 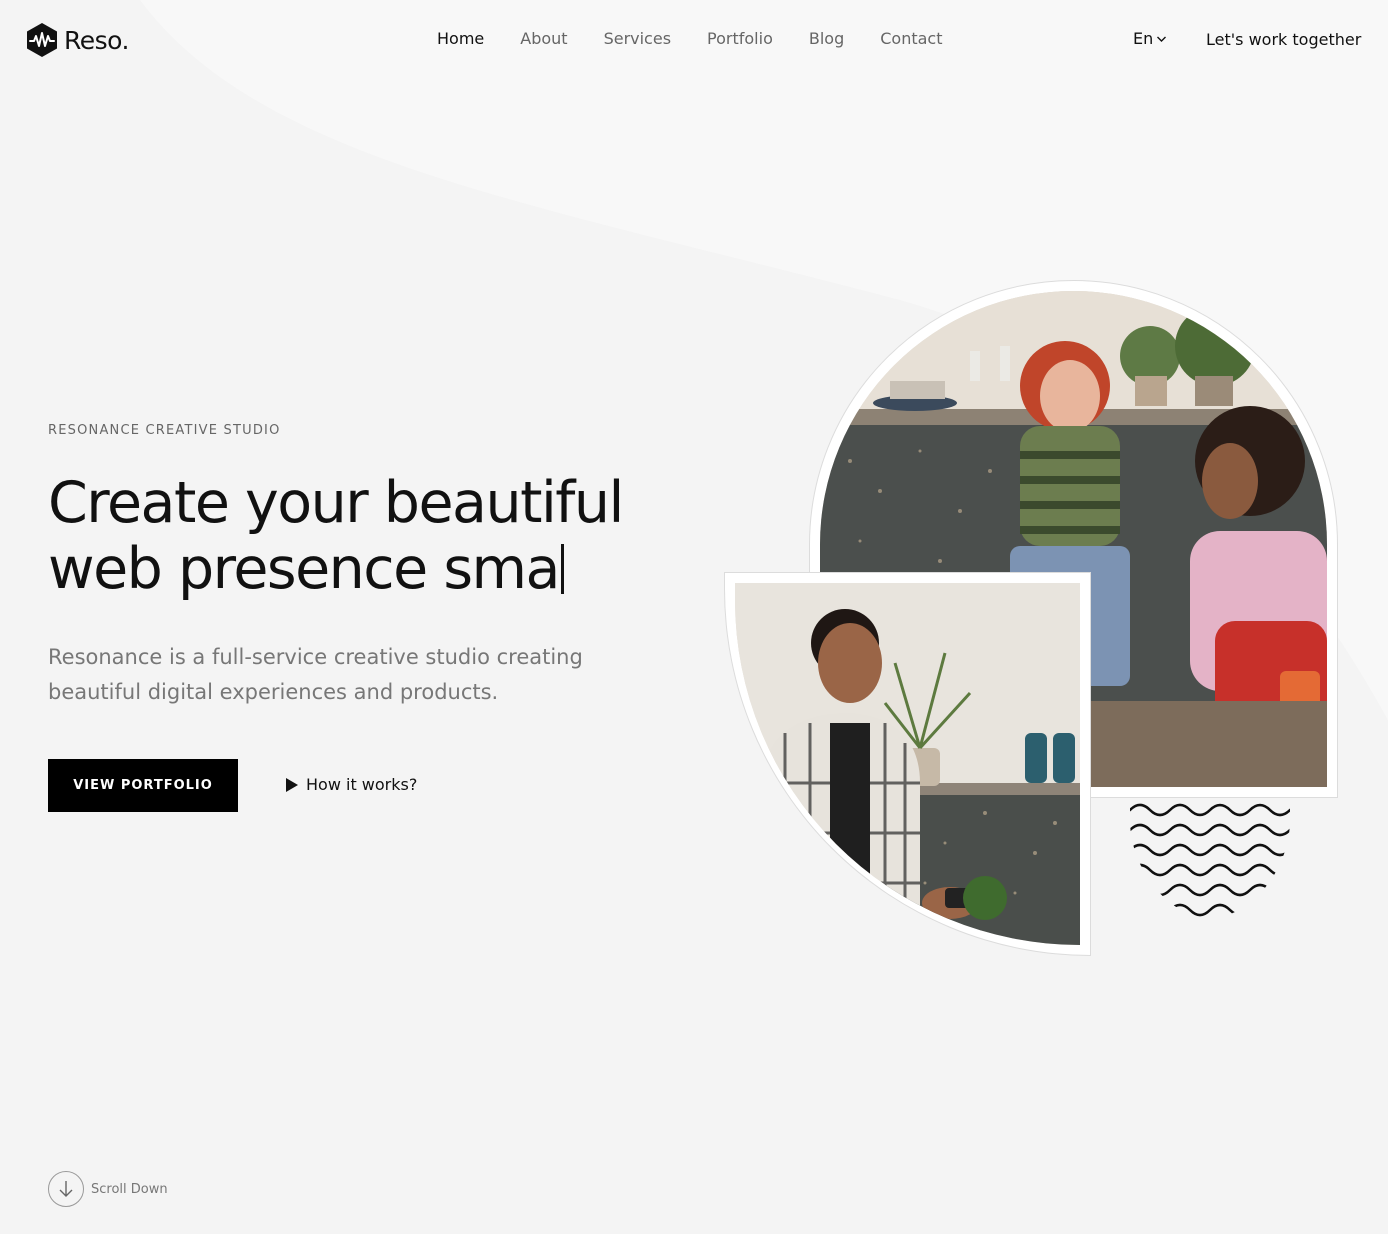 I want to click on headline-line-1: Create your beautiful, so click(x=336, y=503).